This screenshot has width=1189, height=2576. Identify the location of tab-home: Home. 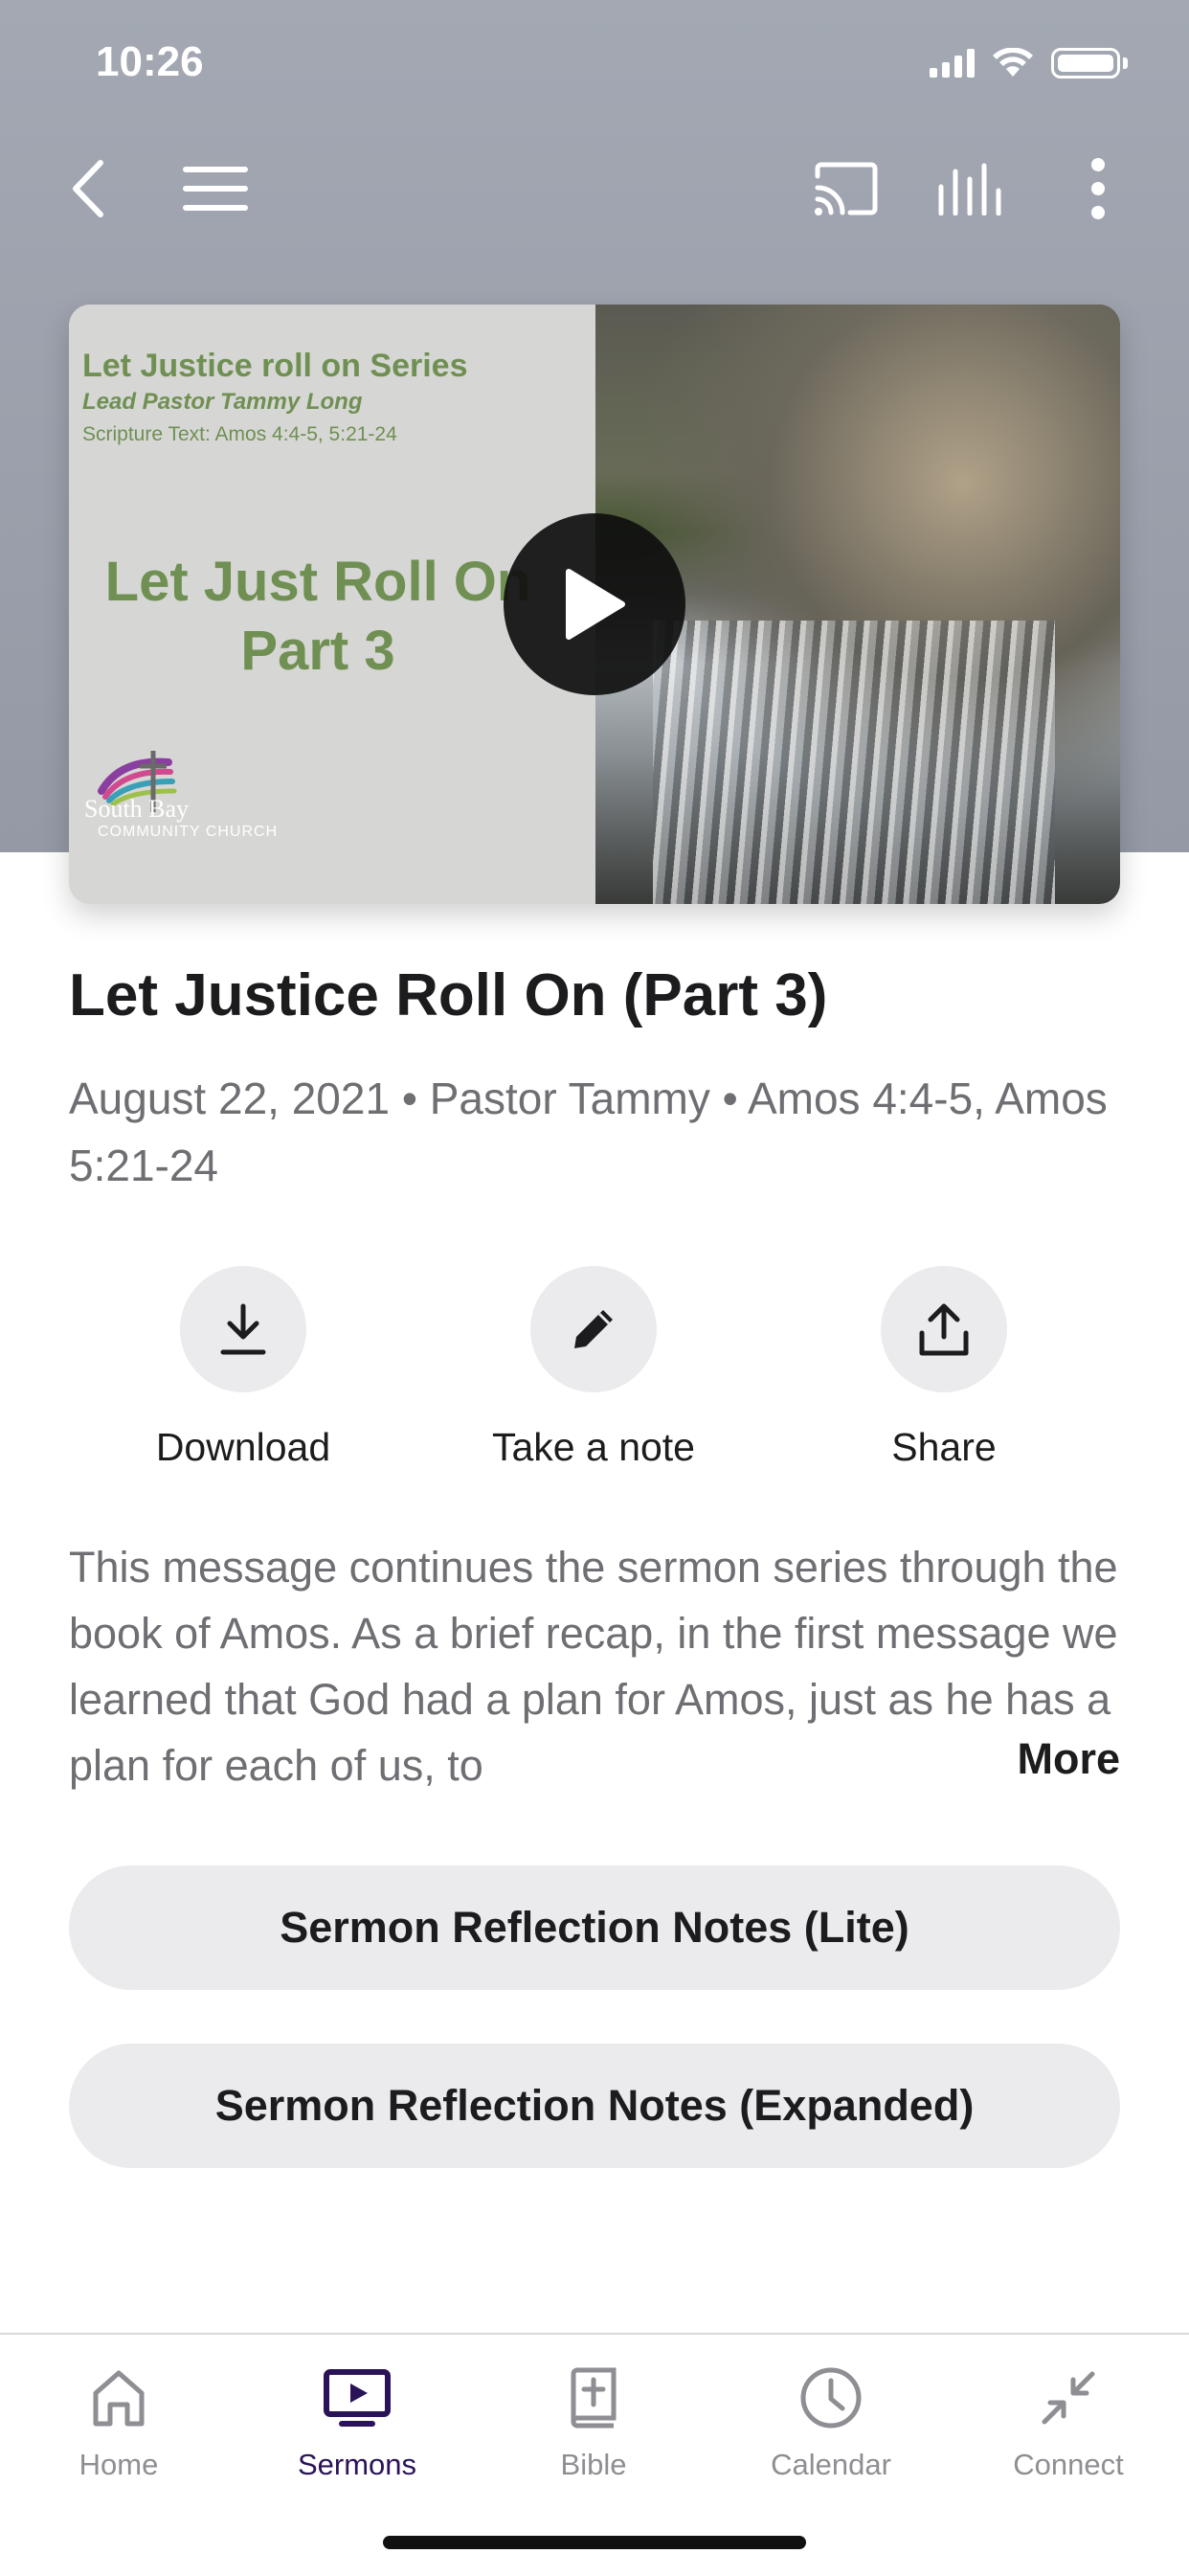
(118, 2421).